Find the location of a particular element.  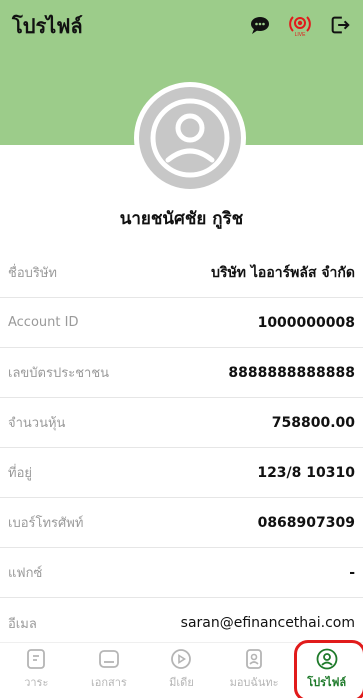

header-icons: LIVE is located at coordinates (300, 25).